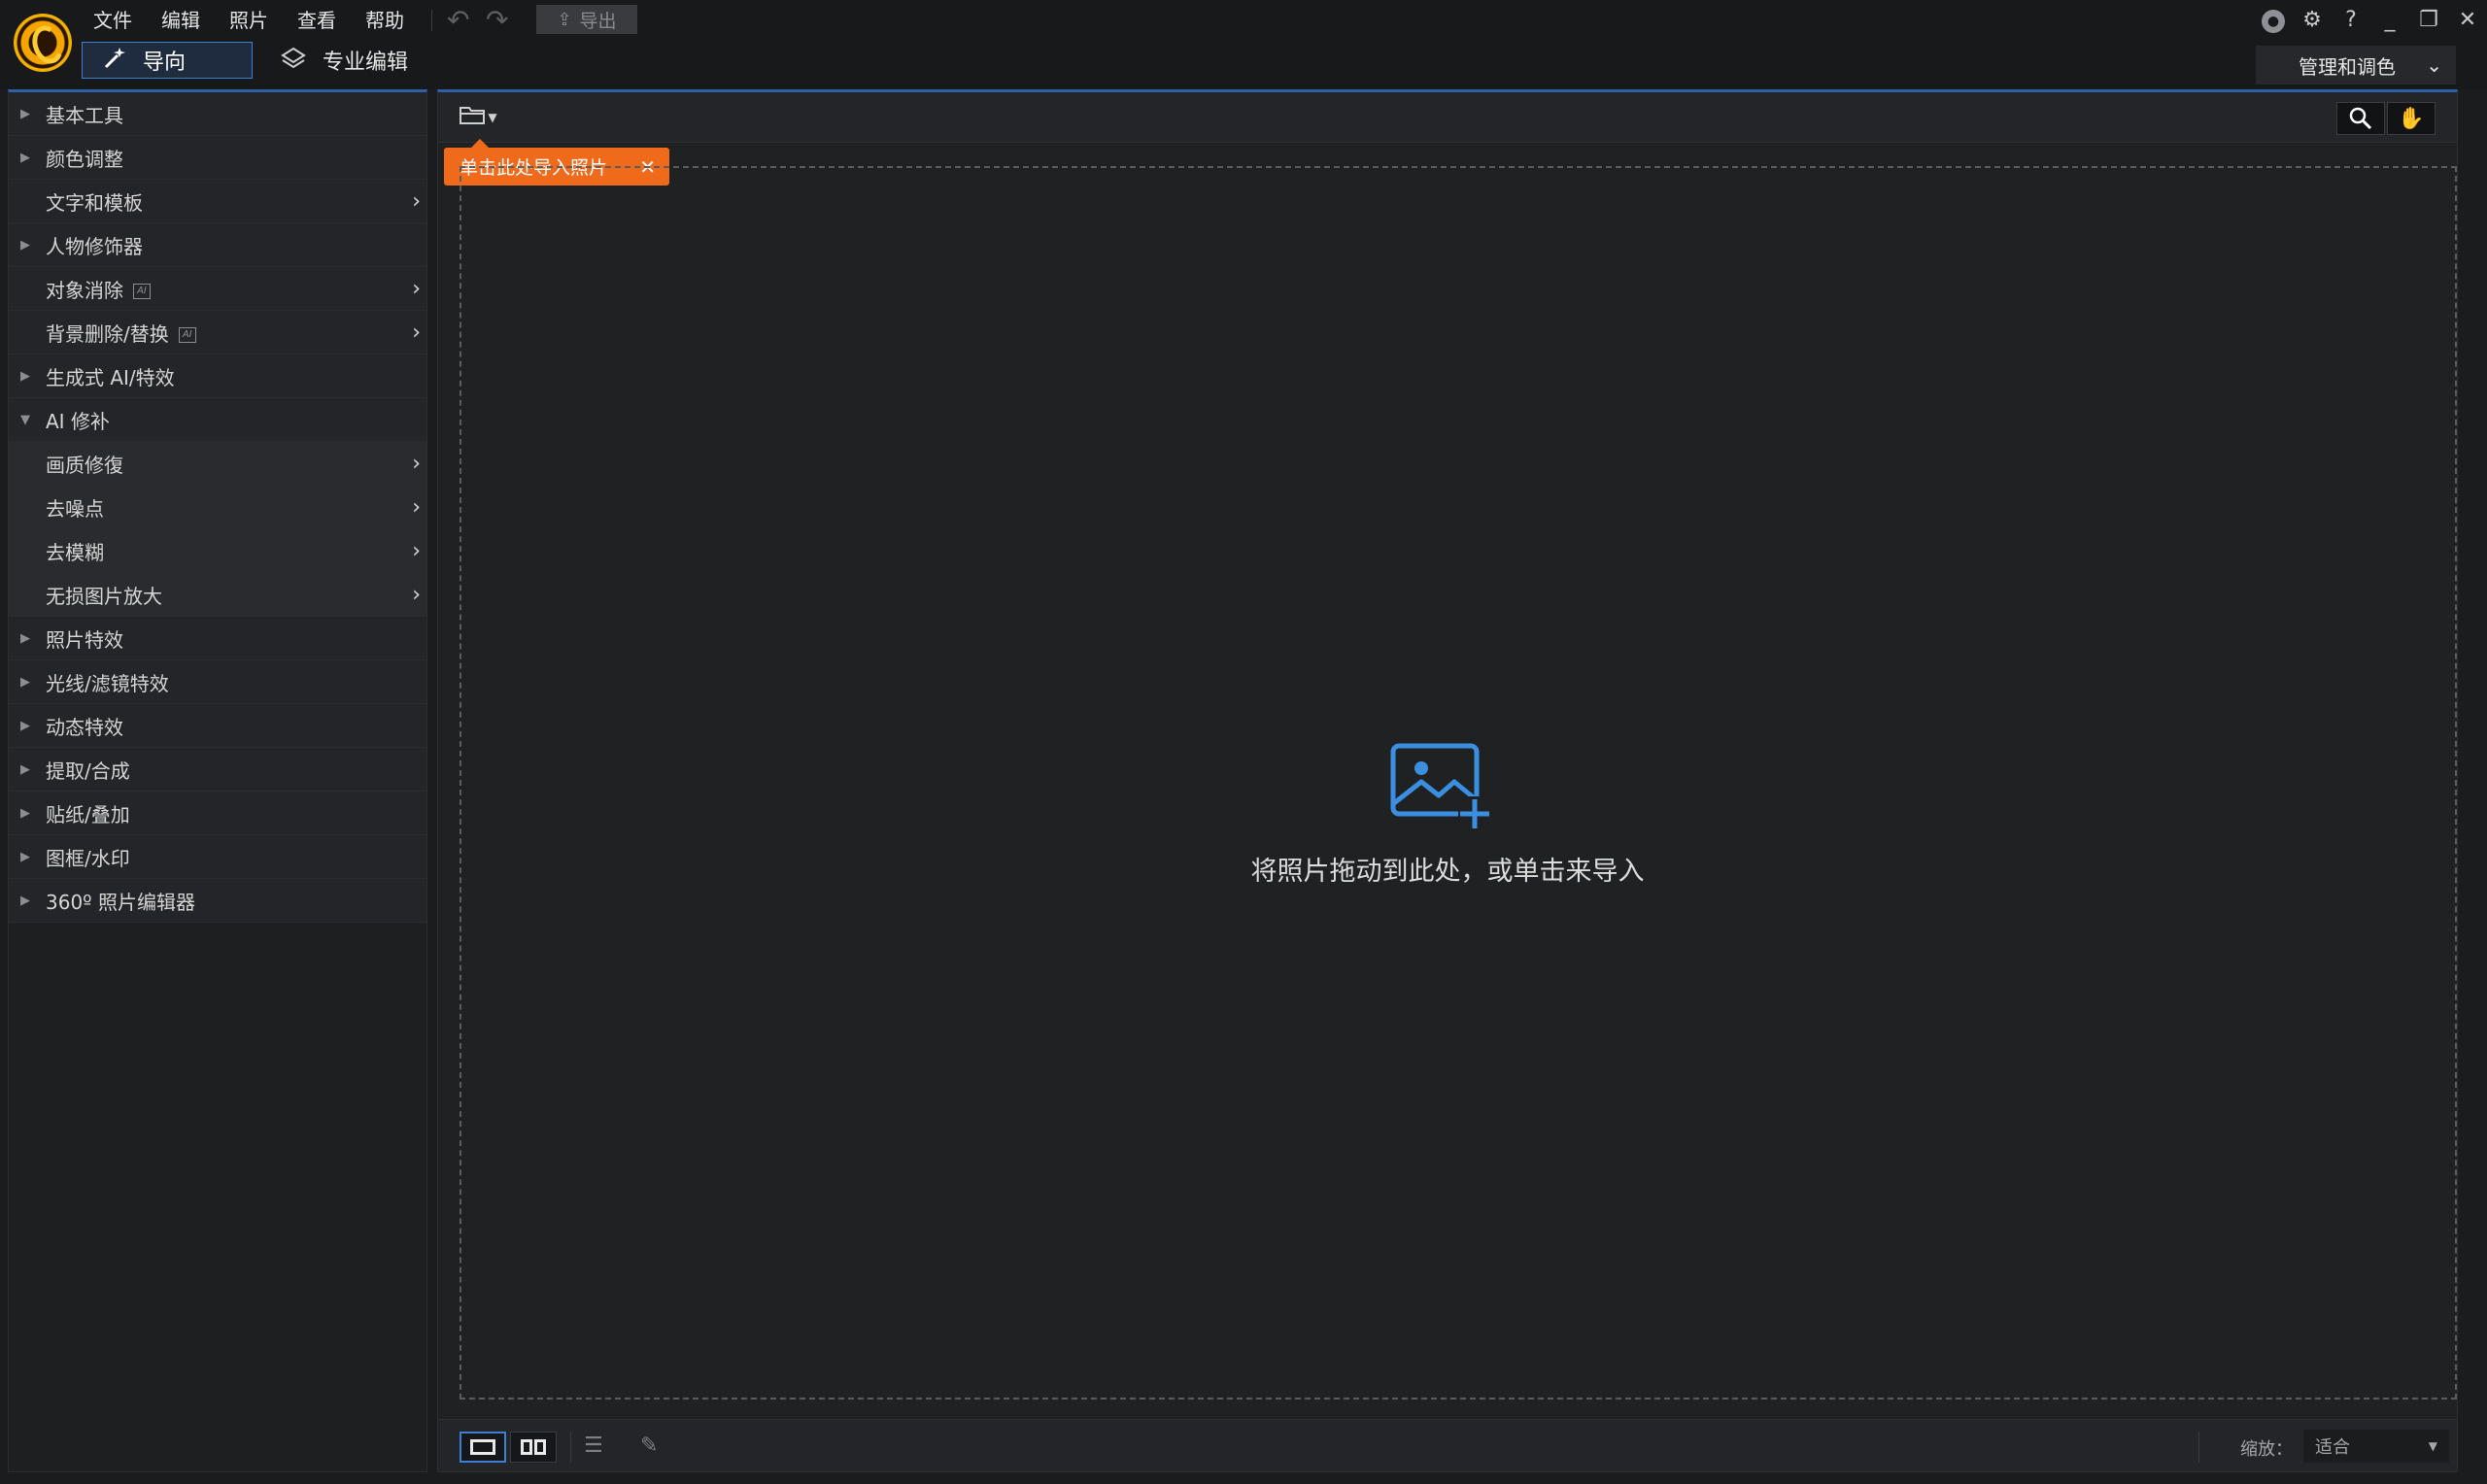 This screenshot has width=2487, height=1484. I want to click on tab-pro-edit: 专业编辑, so click(344, 60).